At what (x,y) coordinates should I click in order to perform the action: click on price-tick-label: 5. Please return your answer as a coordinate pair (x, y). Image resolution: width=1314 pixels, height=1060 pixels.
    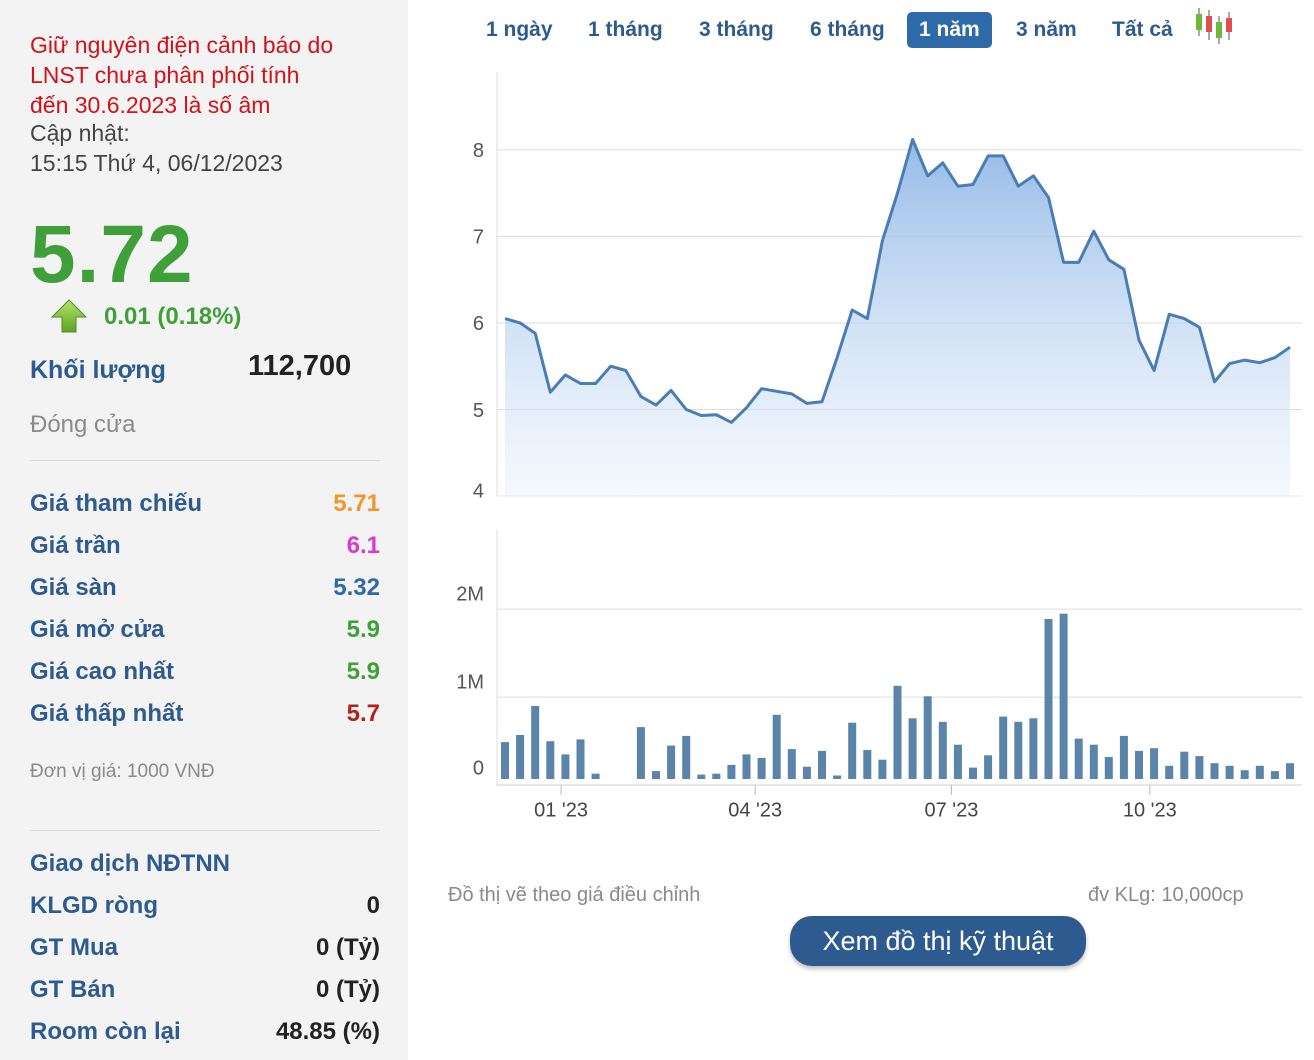
    Looking at the image, I should click on (478, 411).